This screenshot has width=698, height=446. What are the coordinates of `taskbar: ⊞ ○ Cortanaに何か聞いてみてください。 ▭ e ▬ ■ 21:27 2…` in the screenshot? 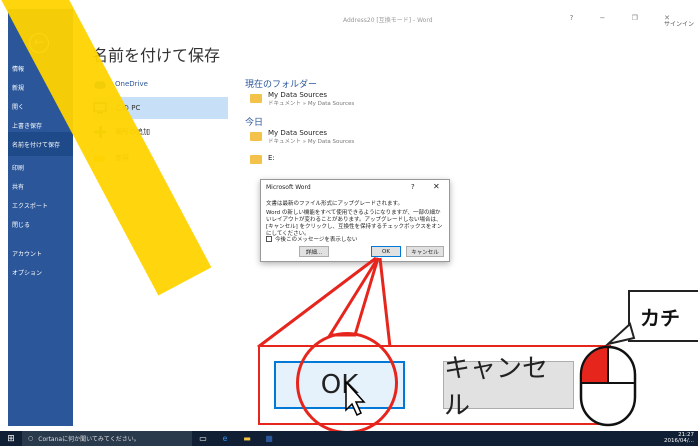 It's located at (349, 438).